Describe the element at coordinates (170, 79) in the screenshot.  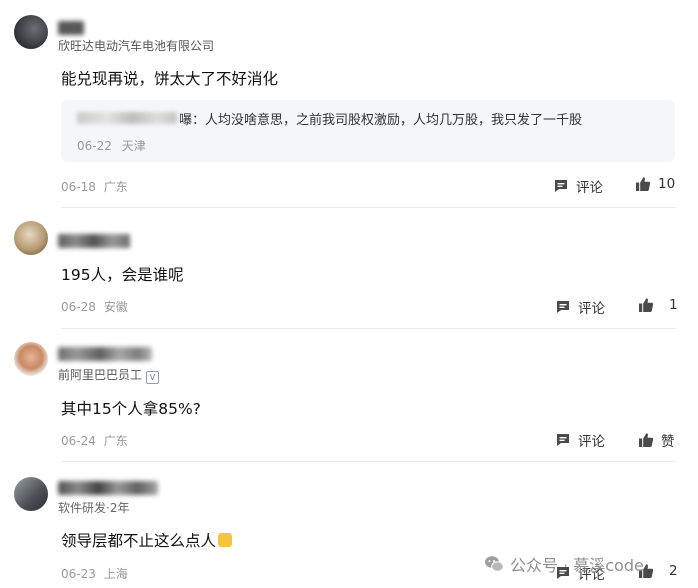
I see `comment-text: 能兑现再说，饼太大了不好消化` at that location.